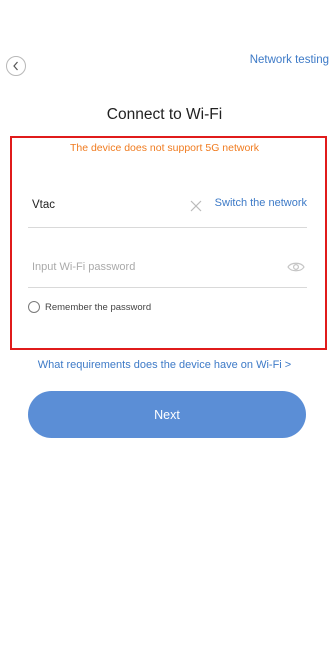 The width and height of the screenshot is (329, 648). Describe the element at coordinates (261, 203) in the screenshot. I see `switch-network-link: Switch the network` at that location.